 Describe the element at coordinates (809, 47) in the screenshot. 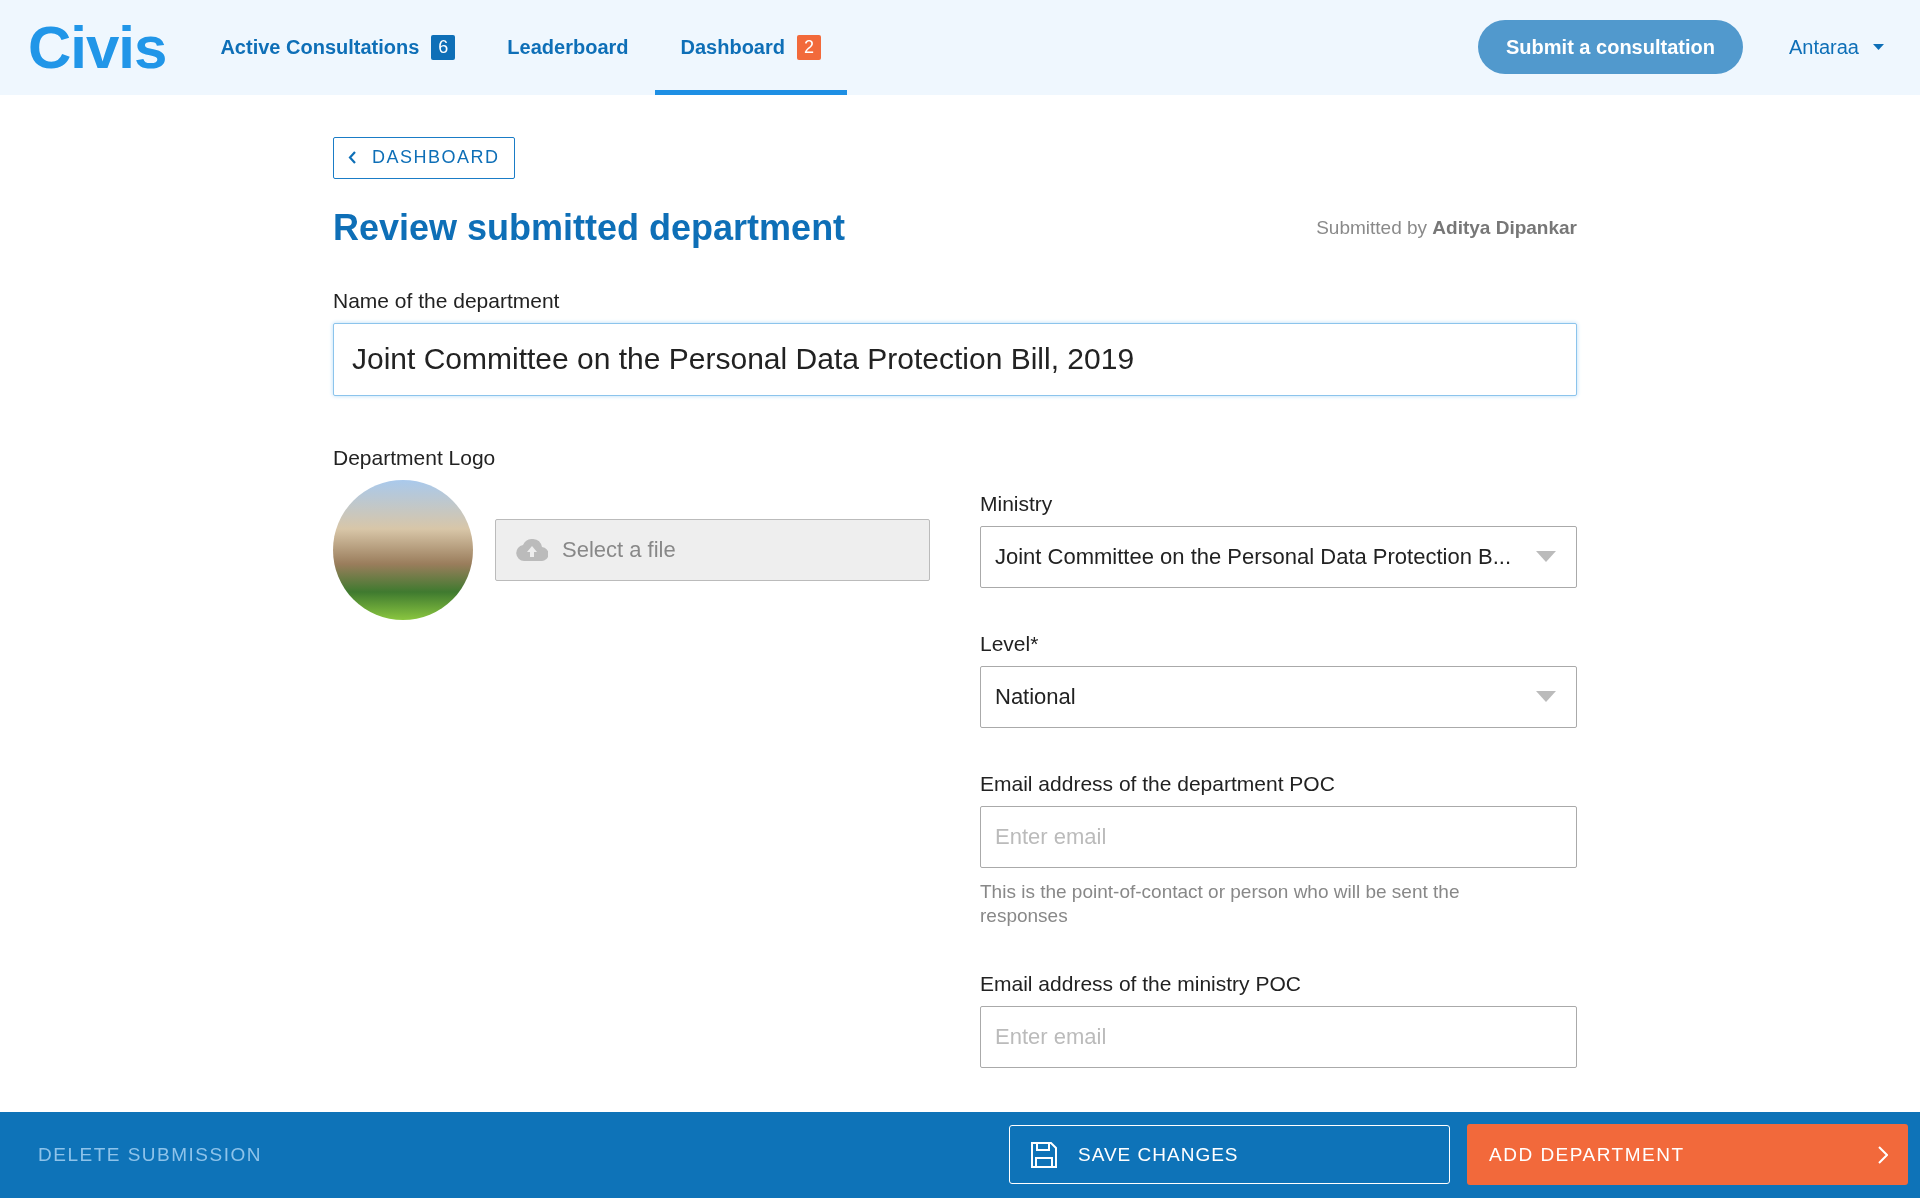

I see `count-badge: 2` at that location.